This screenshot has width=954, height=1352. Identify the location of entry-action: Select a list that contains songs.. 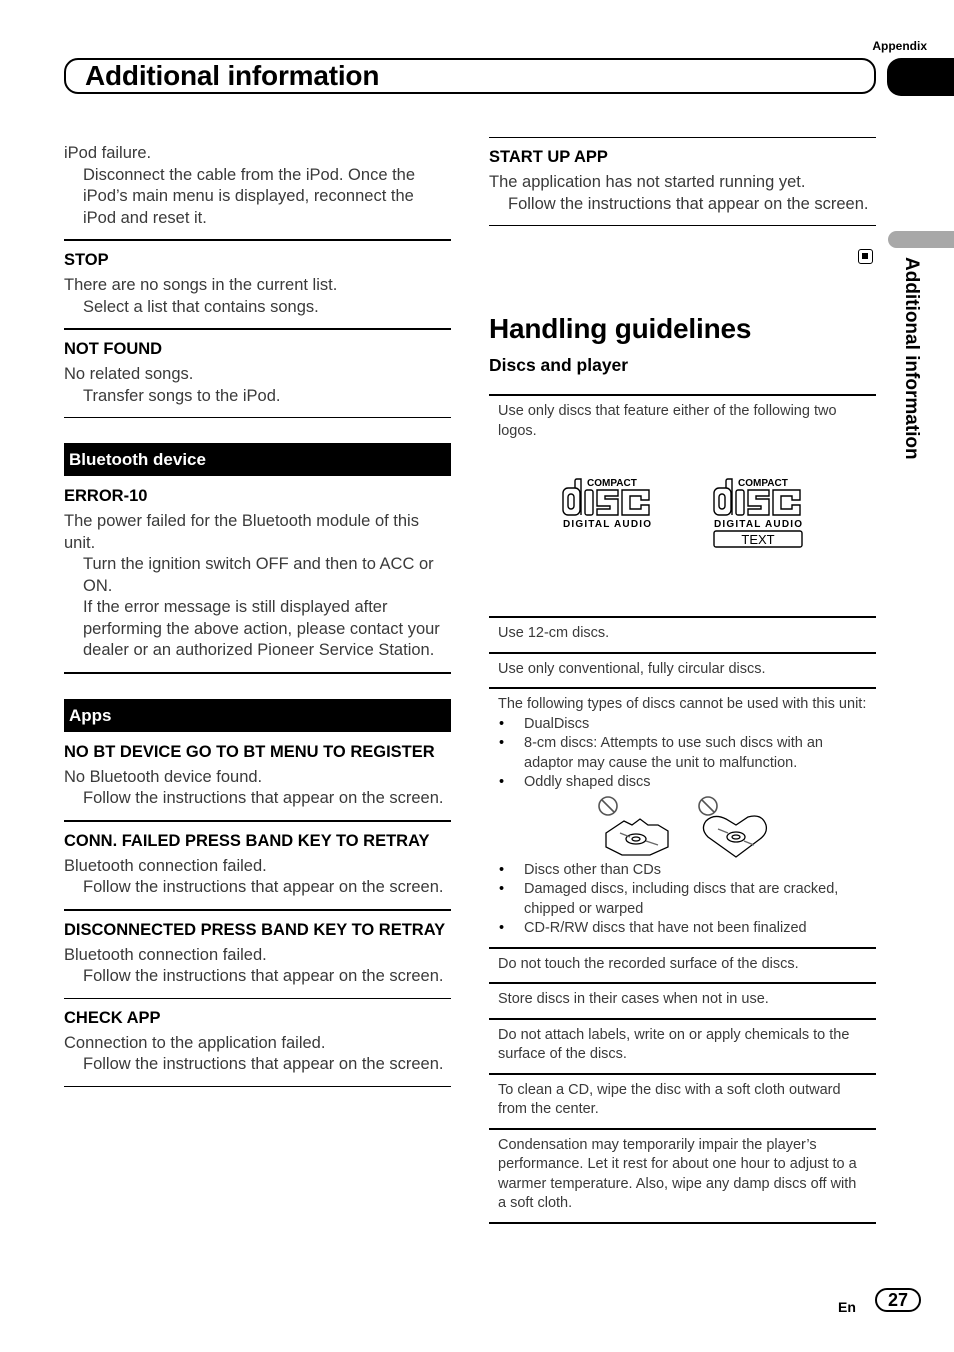
(201, 306).